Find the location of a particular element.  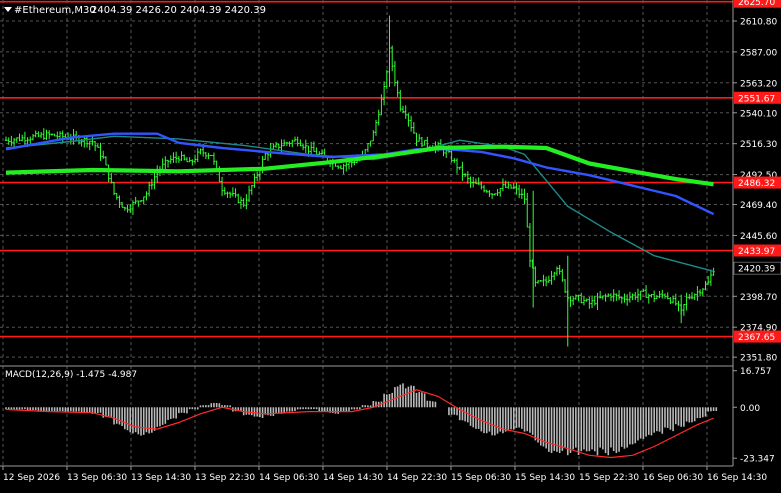

macd-axis-label: 0.00 is located at coordinates (750, 409).